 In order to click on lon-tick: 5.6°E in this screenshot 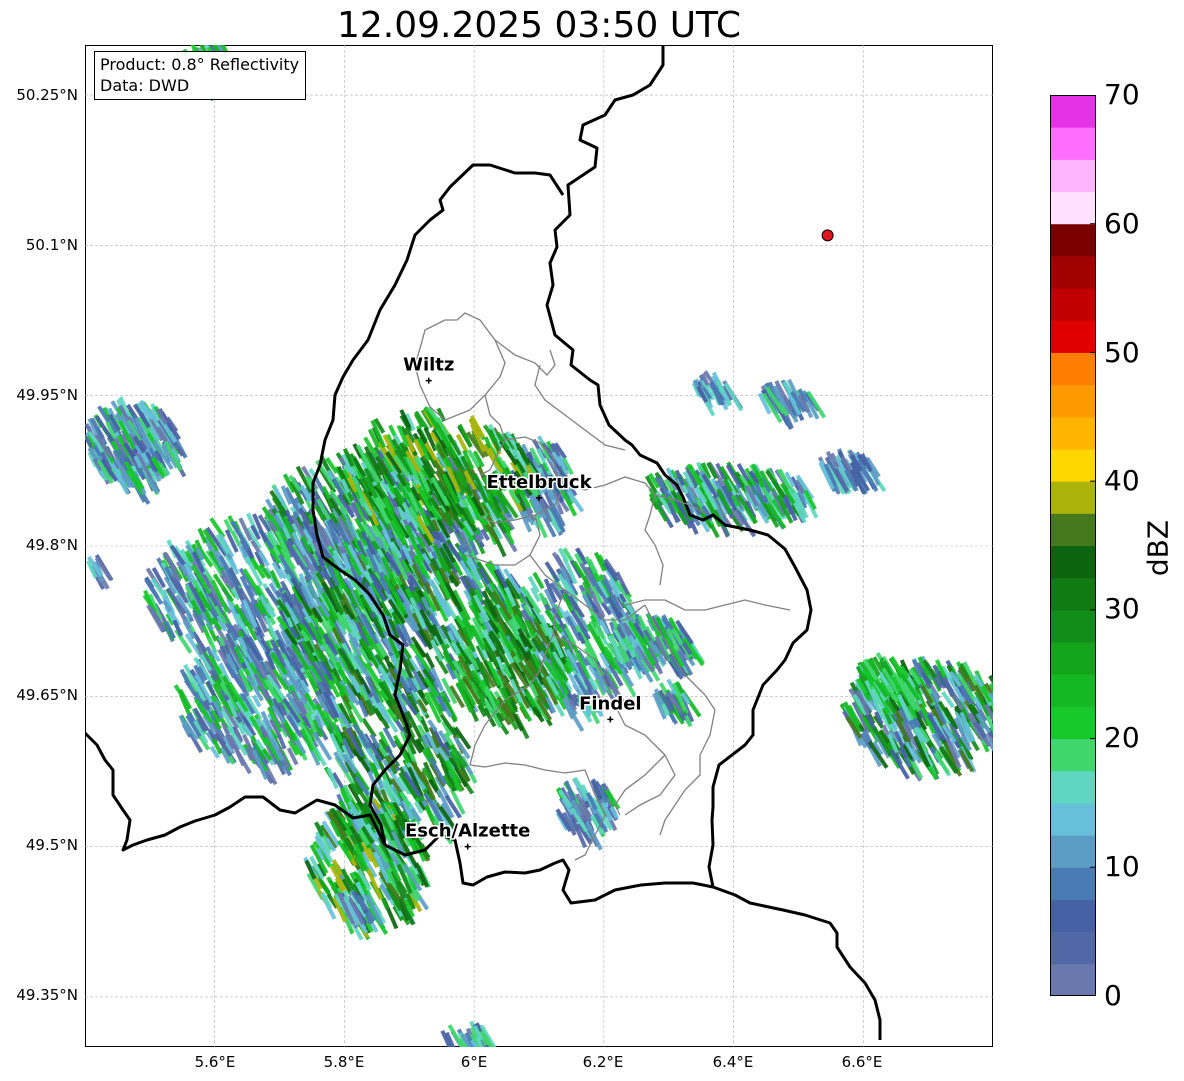, I will do `click(215, 1062)`.